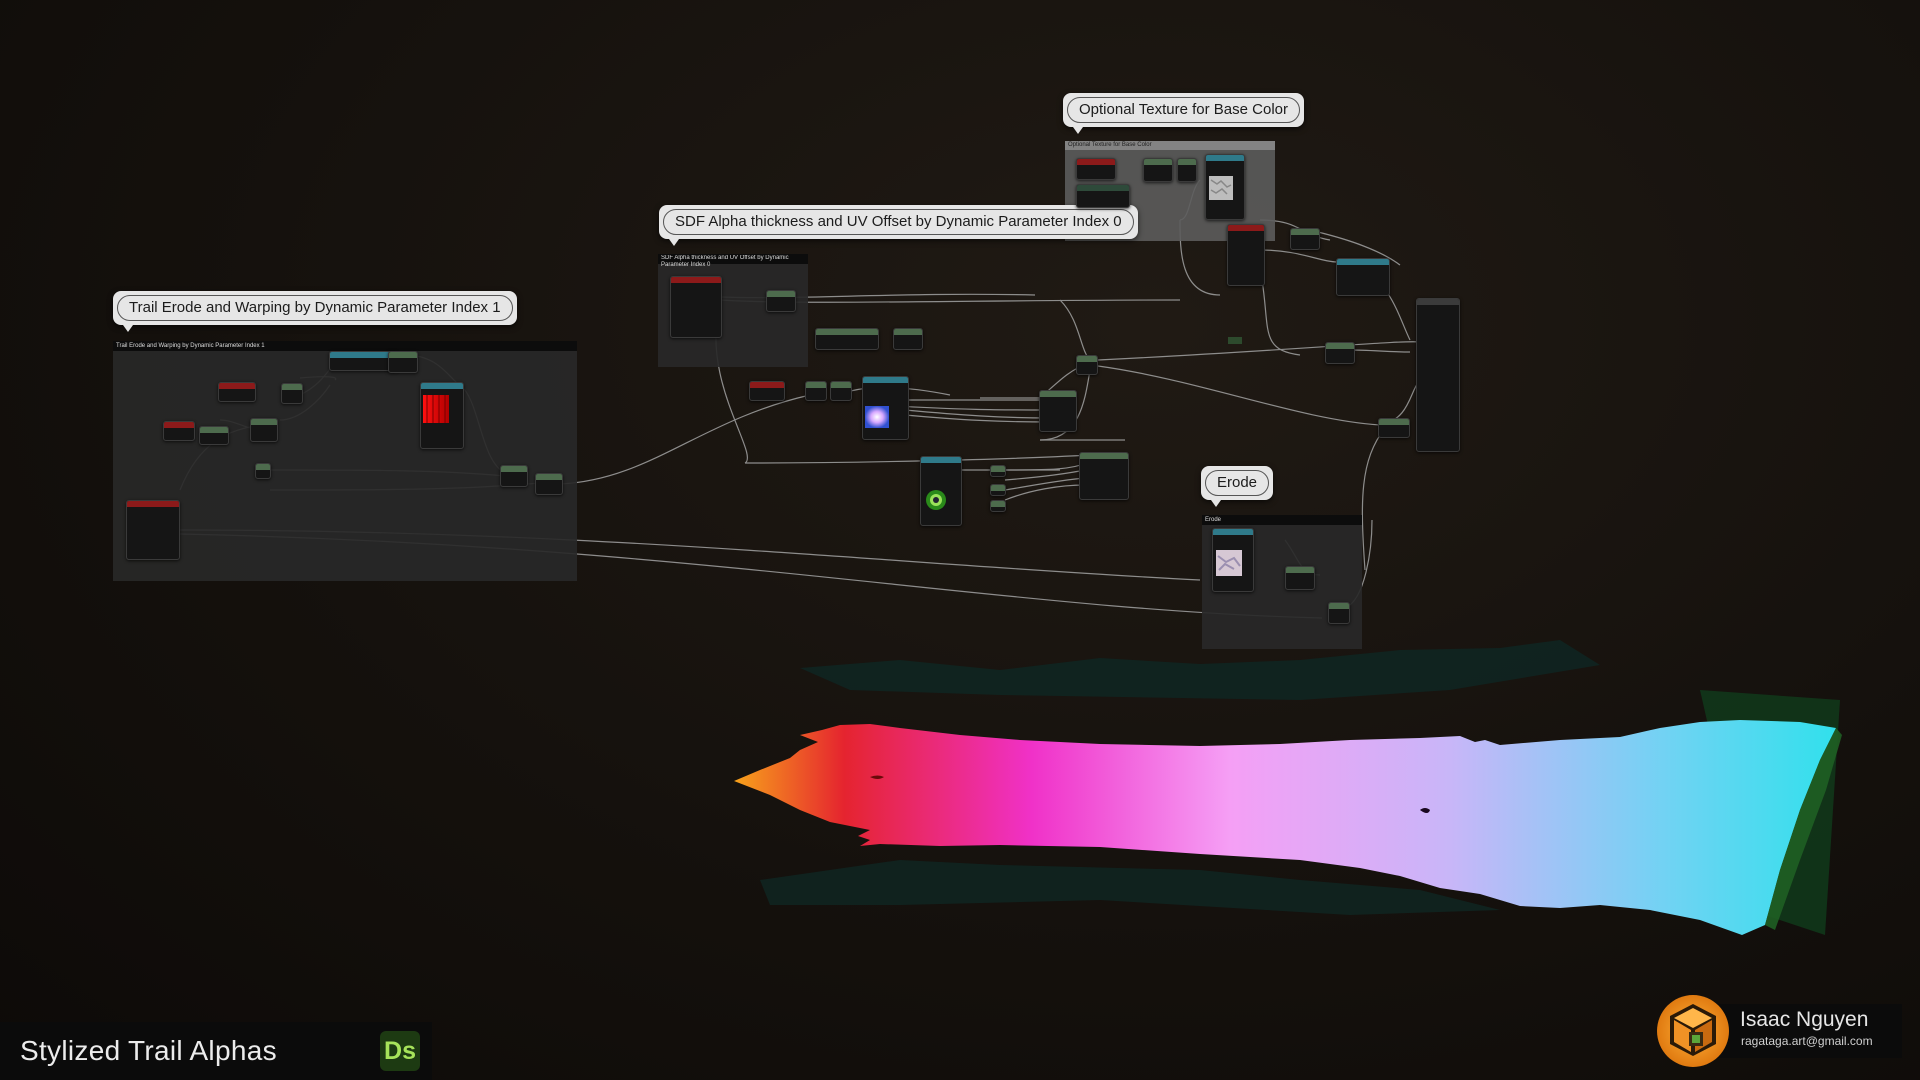 This screenshot has height=1080, width=1920. Describe the element at coordinates (1183, 110) in the screenshot. I see `comment-bubble-label: Optional Texture for Base Color` at that location.